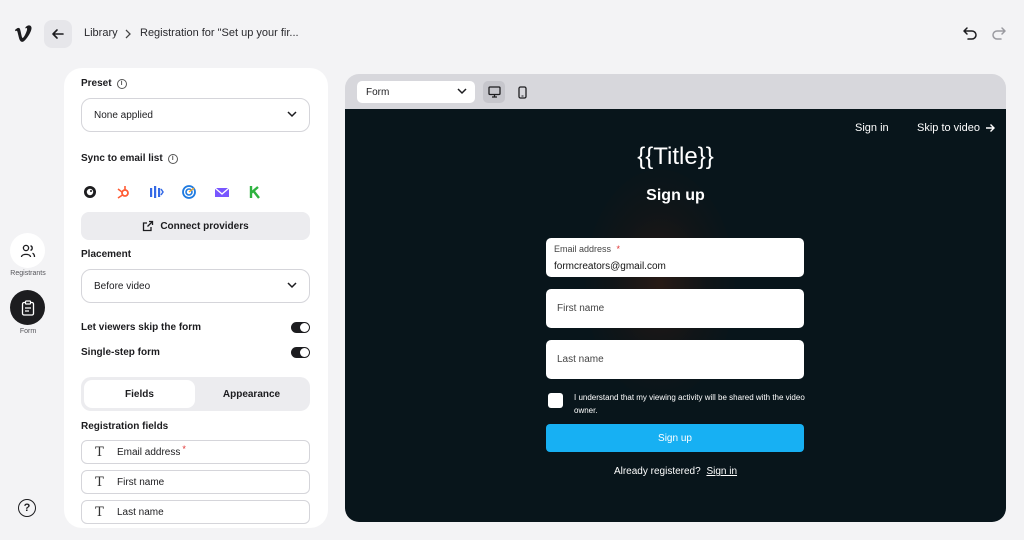  Describe the element at coordinates (140, 512) in the screenshot. I see `field-last-name-label: Last name` at that location.